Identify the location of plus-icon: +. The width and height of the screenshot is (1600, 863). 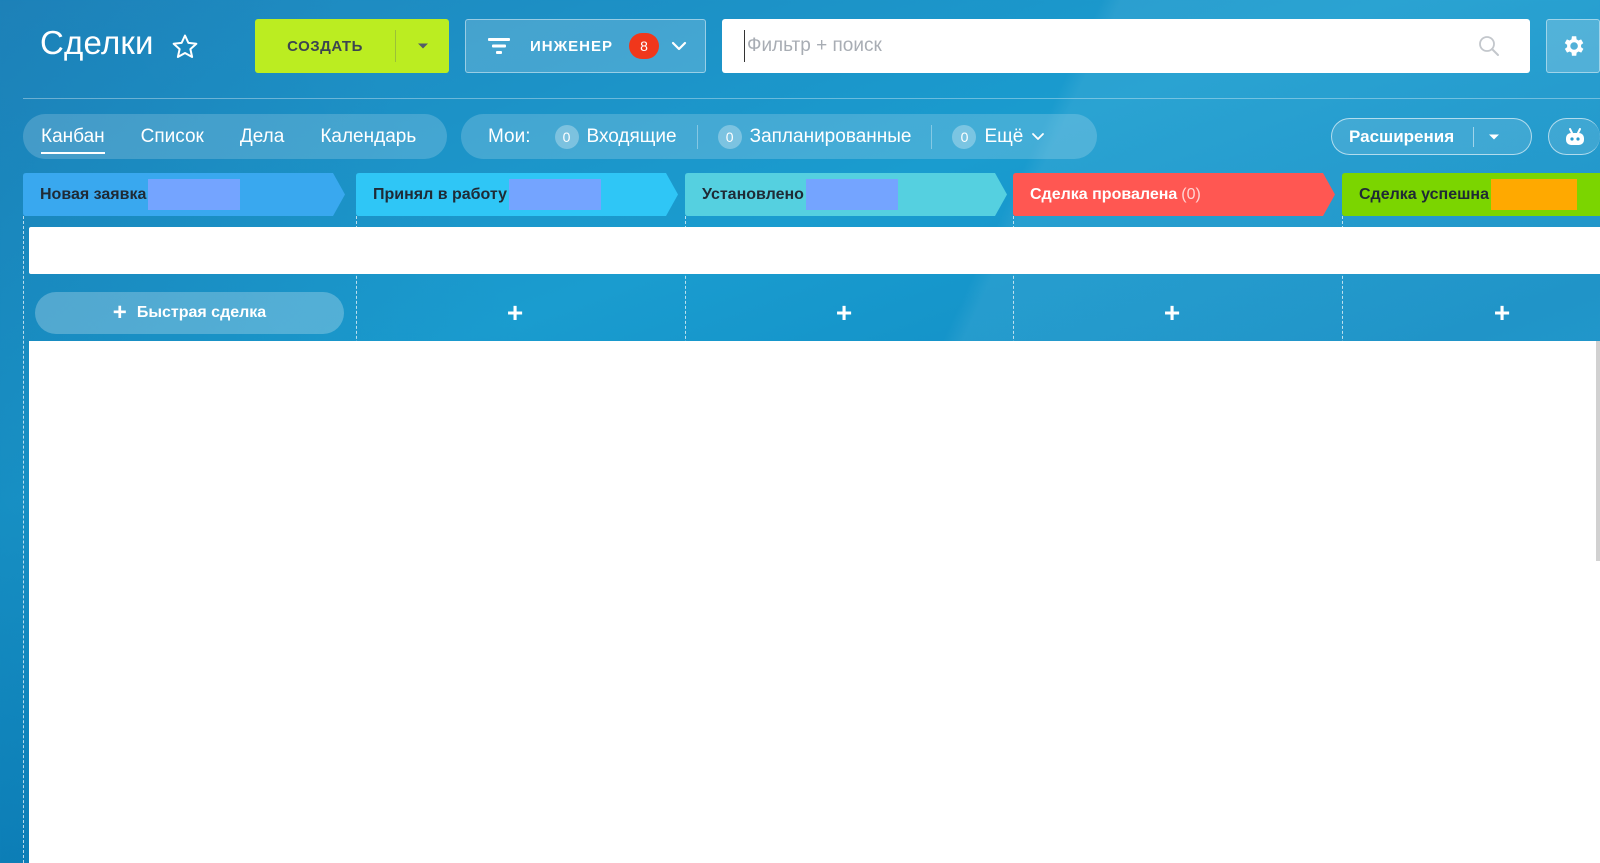
(119, 312).